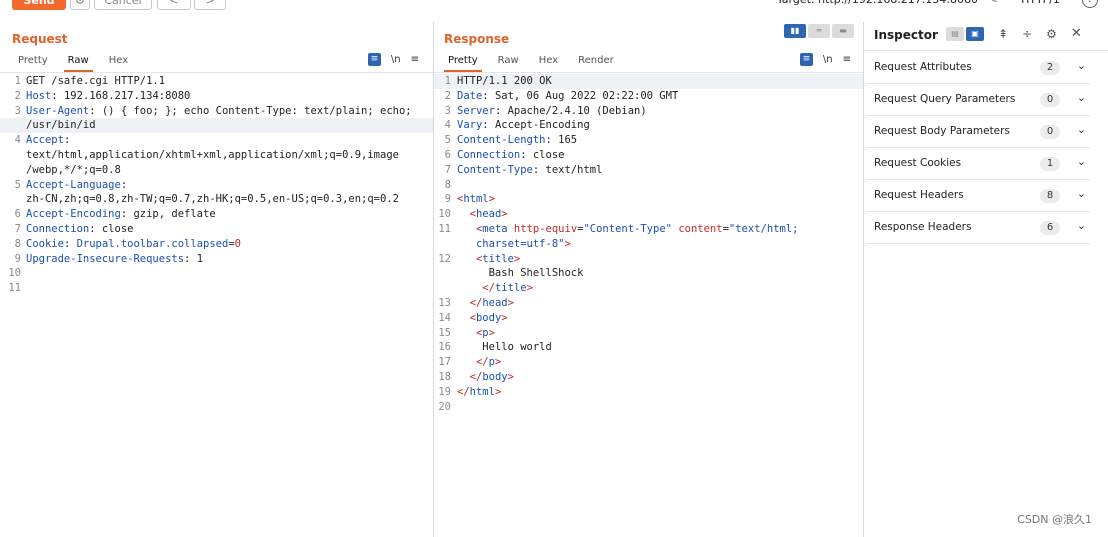  Describe the element at coordinates (978, 196) in the screenshot. I see `inspector-section-request-headers: Request Headers 8 ⌄` at that location.